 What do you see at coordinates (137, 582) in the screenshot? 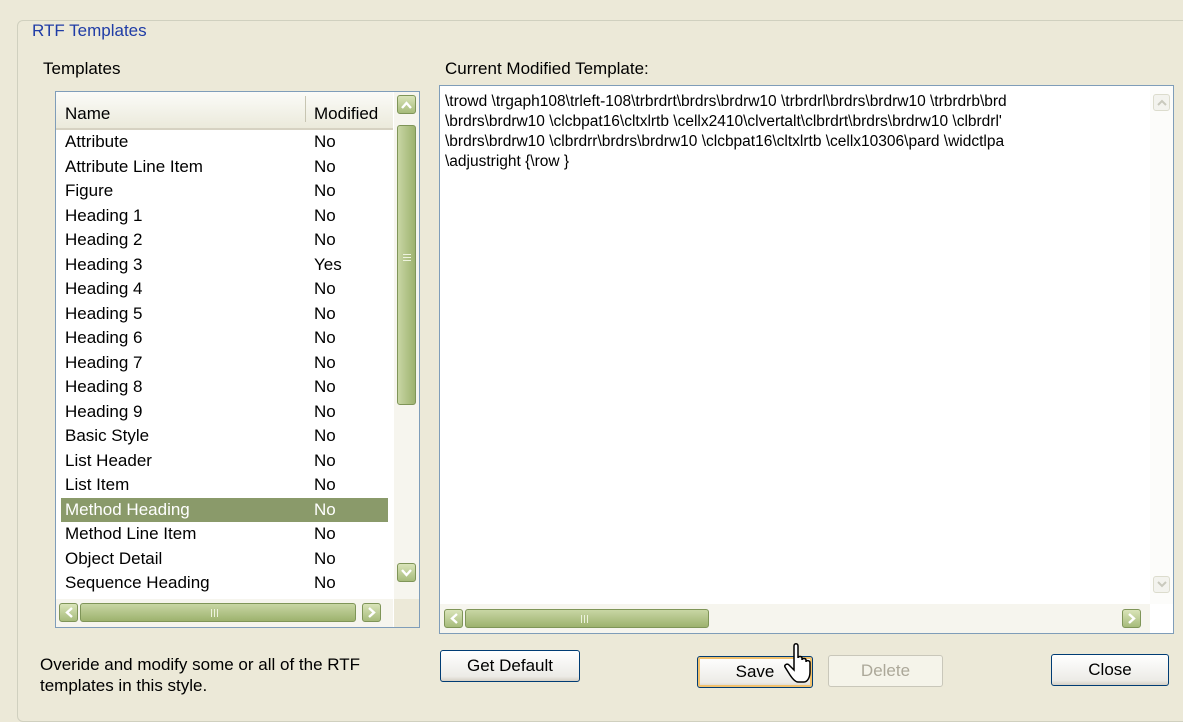
I see `template-name: Sequence Heading` at bounding box center [137, 582].